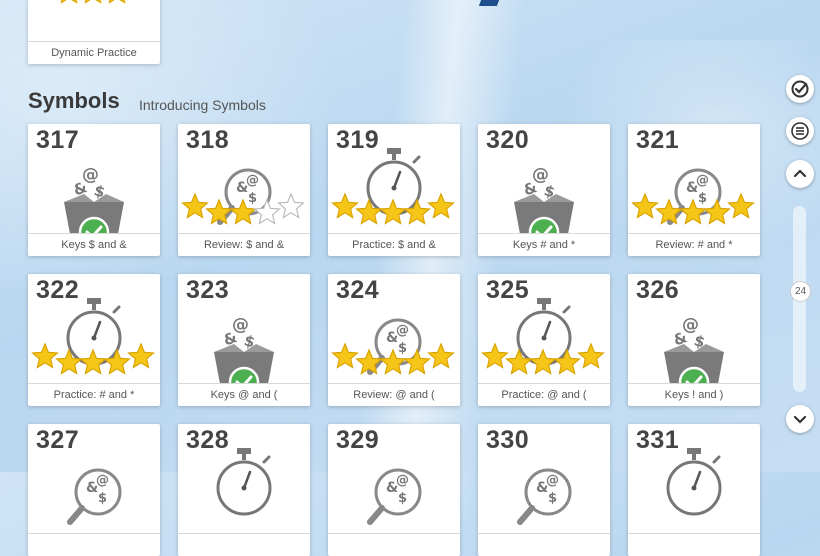 The image size is (820, 556). I want to click on lesson-card-323: 323 @ & $ Keys @ and (, so click(244, 340).